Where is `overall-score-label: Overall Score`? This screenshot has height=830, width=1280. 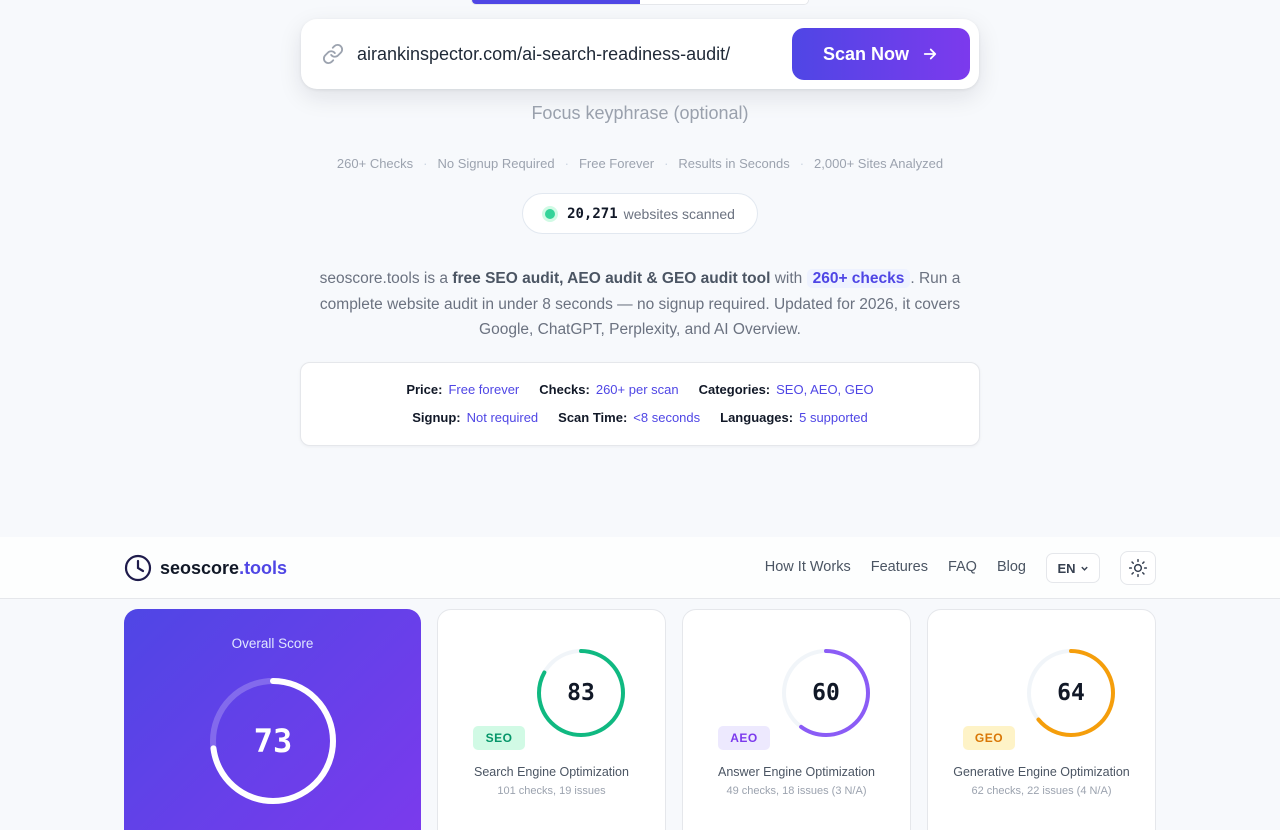
overall-score-label: Overall Score is located at coordinates (272, 643).